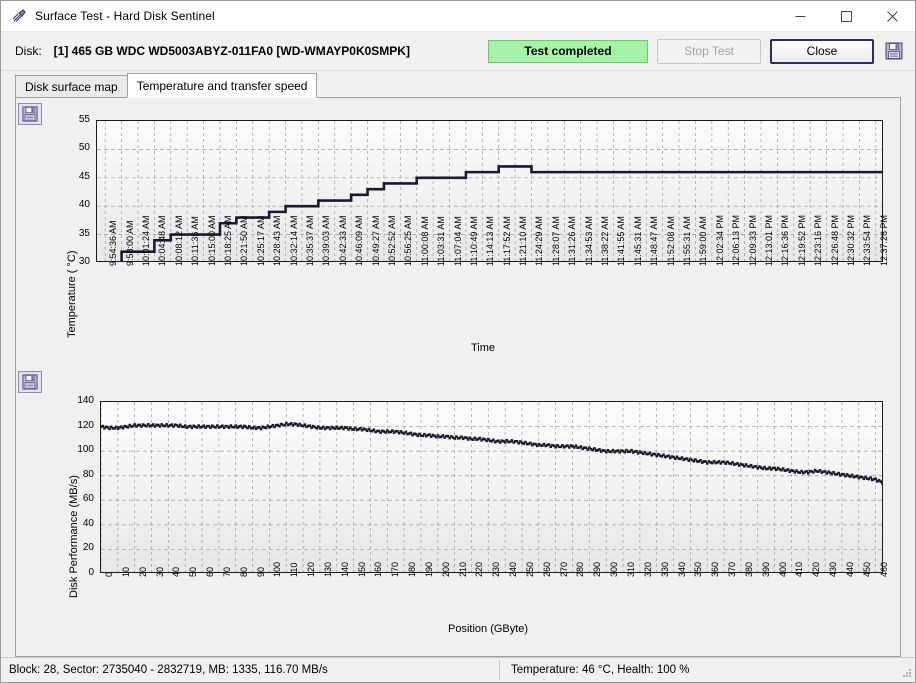  Describe the element at coordinates (378, 569) in the screenshot. I see `performance-x-tick-label: 160` at that location.